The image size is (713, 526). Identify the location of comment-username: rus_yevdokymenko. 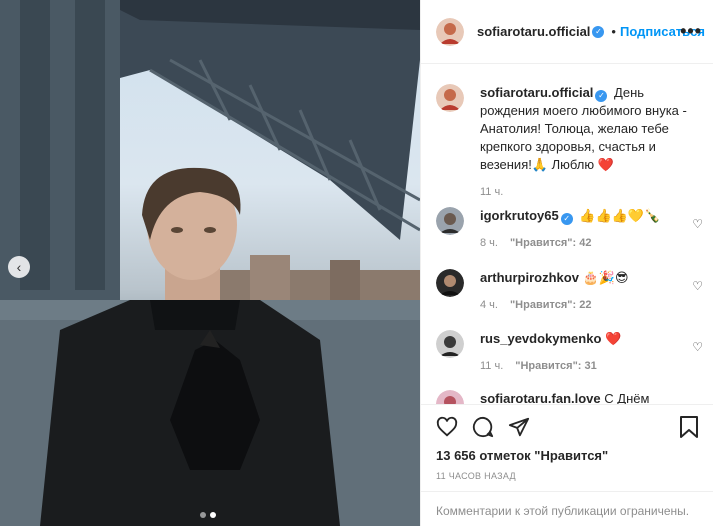
(540, 338).